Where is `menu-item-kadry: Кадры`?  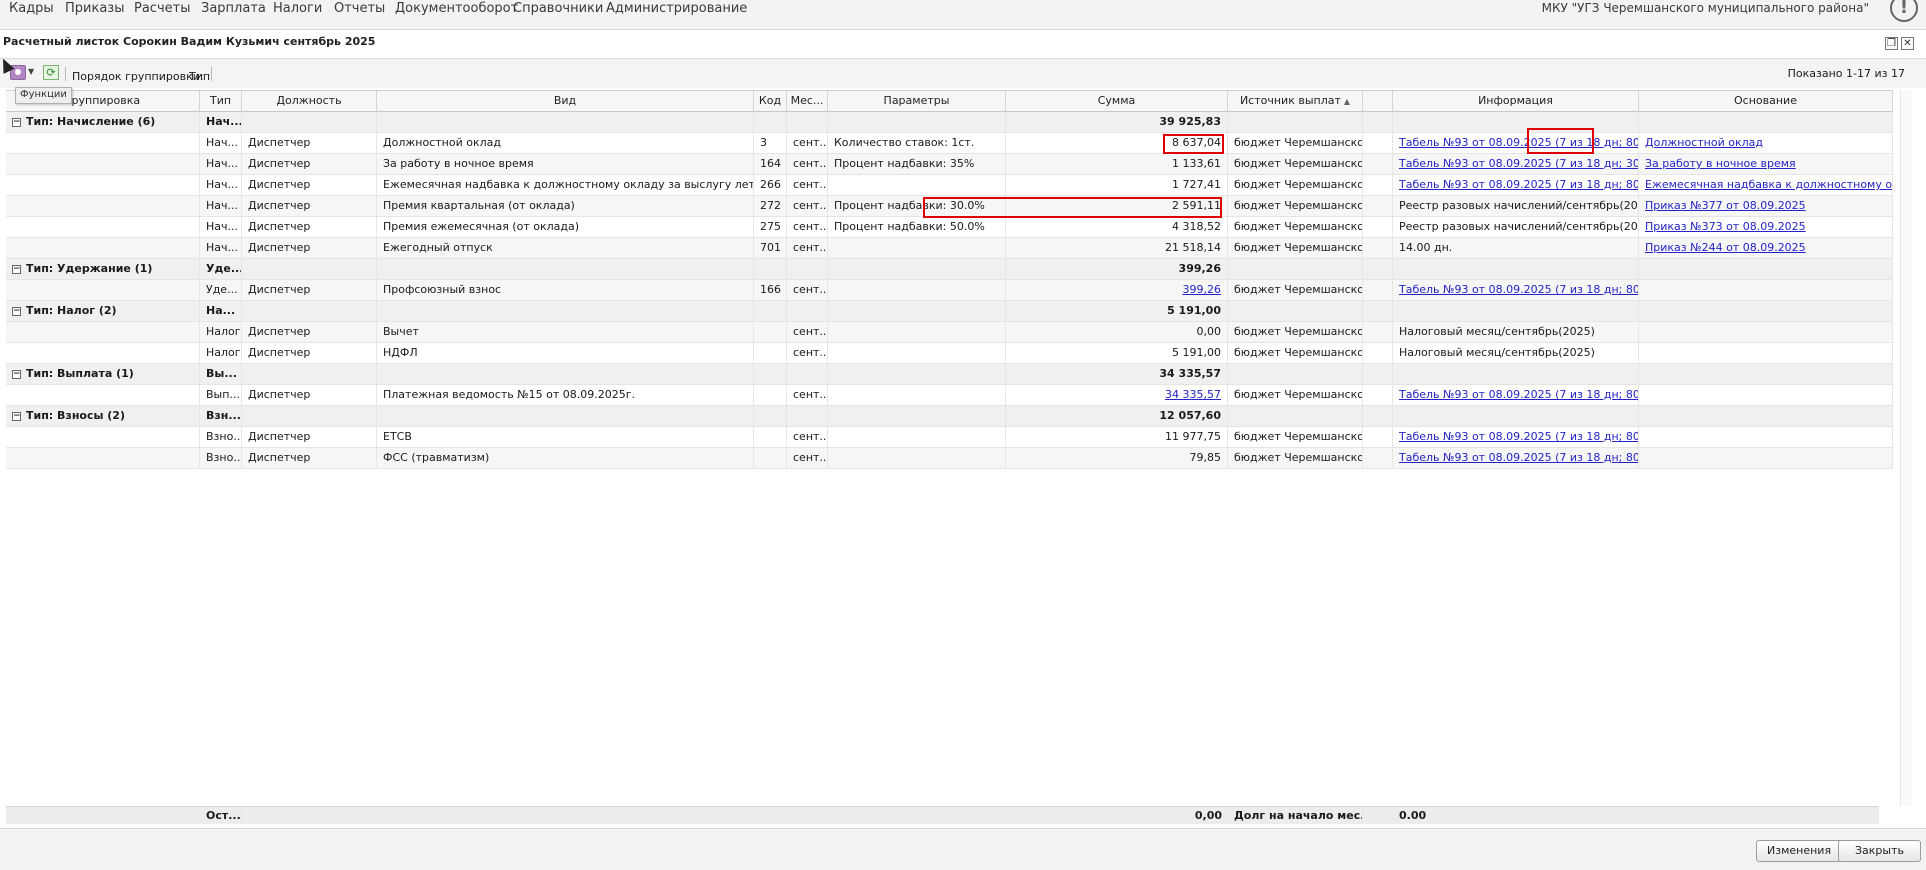 menu-item-kadry: Кадры is located at coordinates (31, 8).